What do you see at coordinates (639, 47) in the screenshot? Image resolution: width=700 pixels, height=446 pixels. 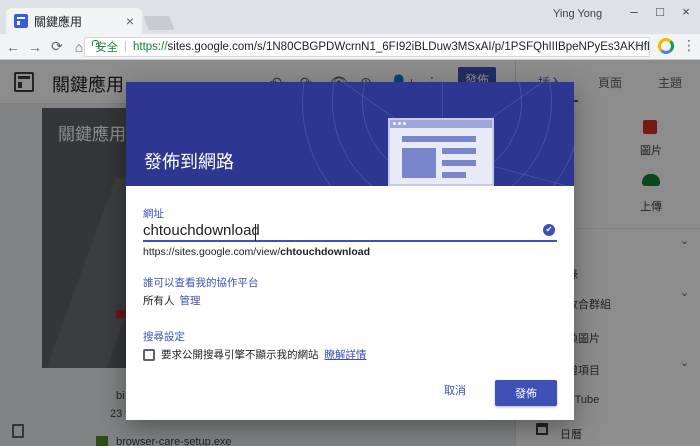 I see `bookmark-star-icon: ☆` at bounding box center [639, 47].